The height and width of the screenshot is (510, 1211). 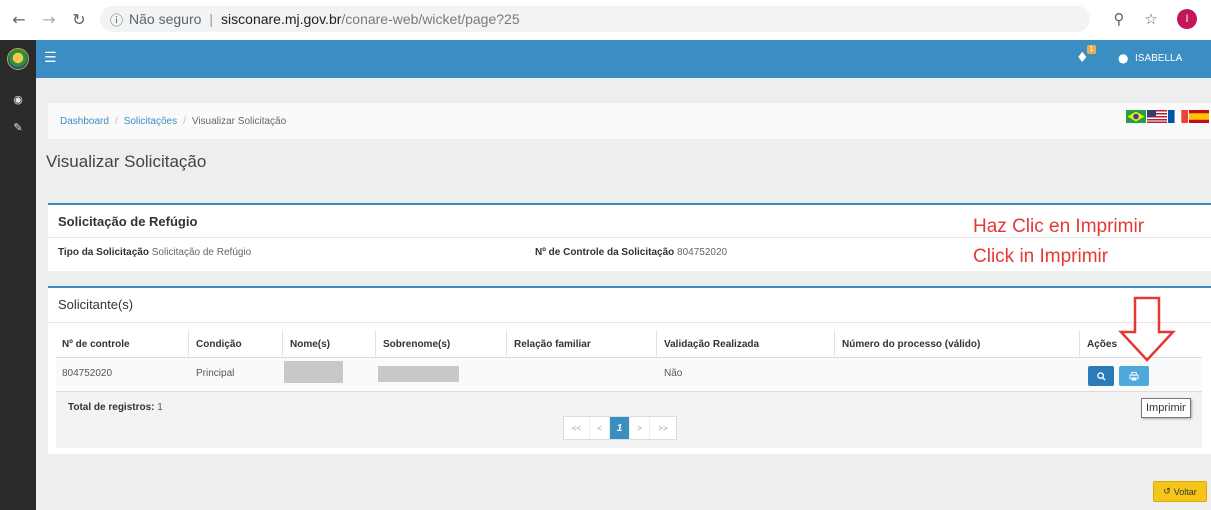 I want to click on notification-badge: 1, so click(x=1091, y=49).